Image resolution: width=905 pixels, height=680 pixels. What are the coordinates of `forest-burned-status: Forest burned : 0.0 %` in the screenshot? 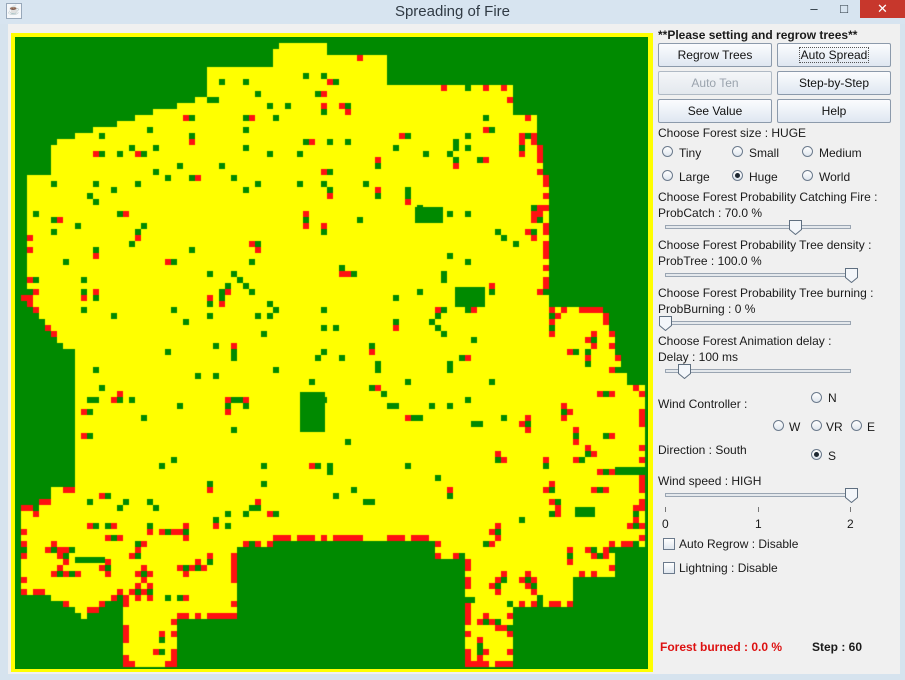 It's located at (721, 647).